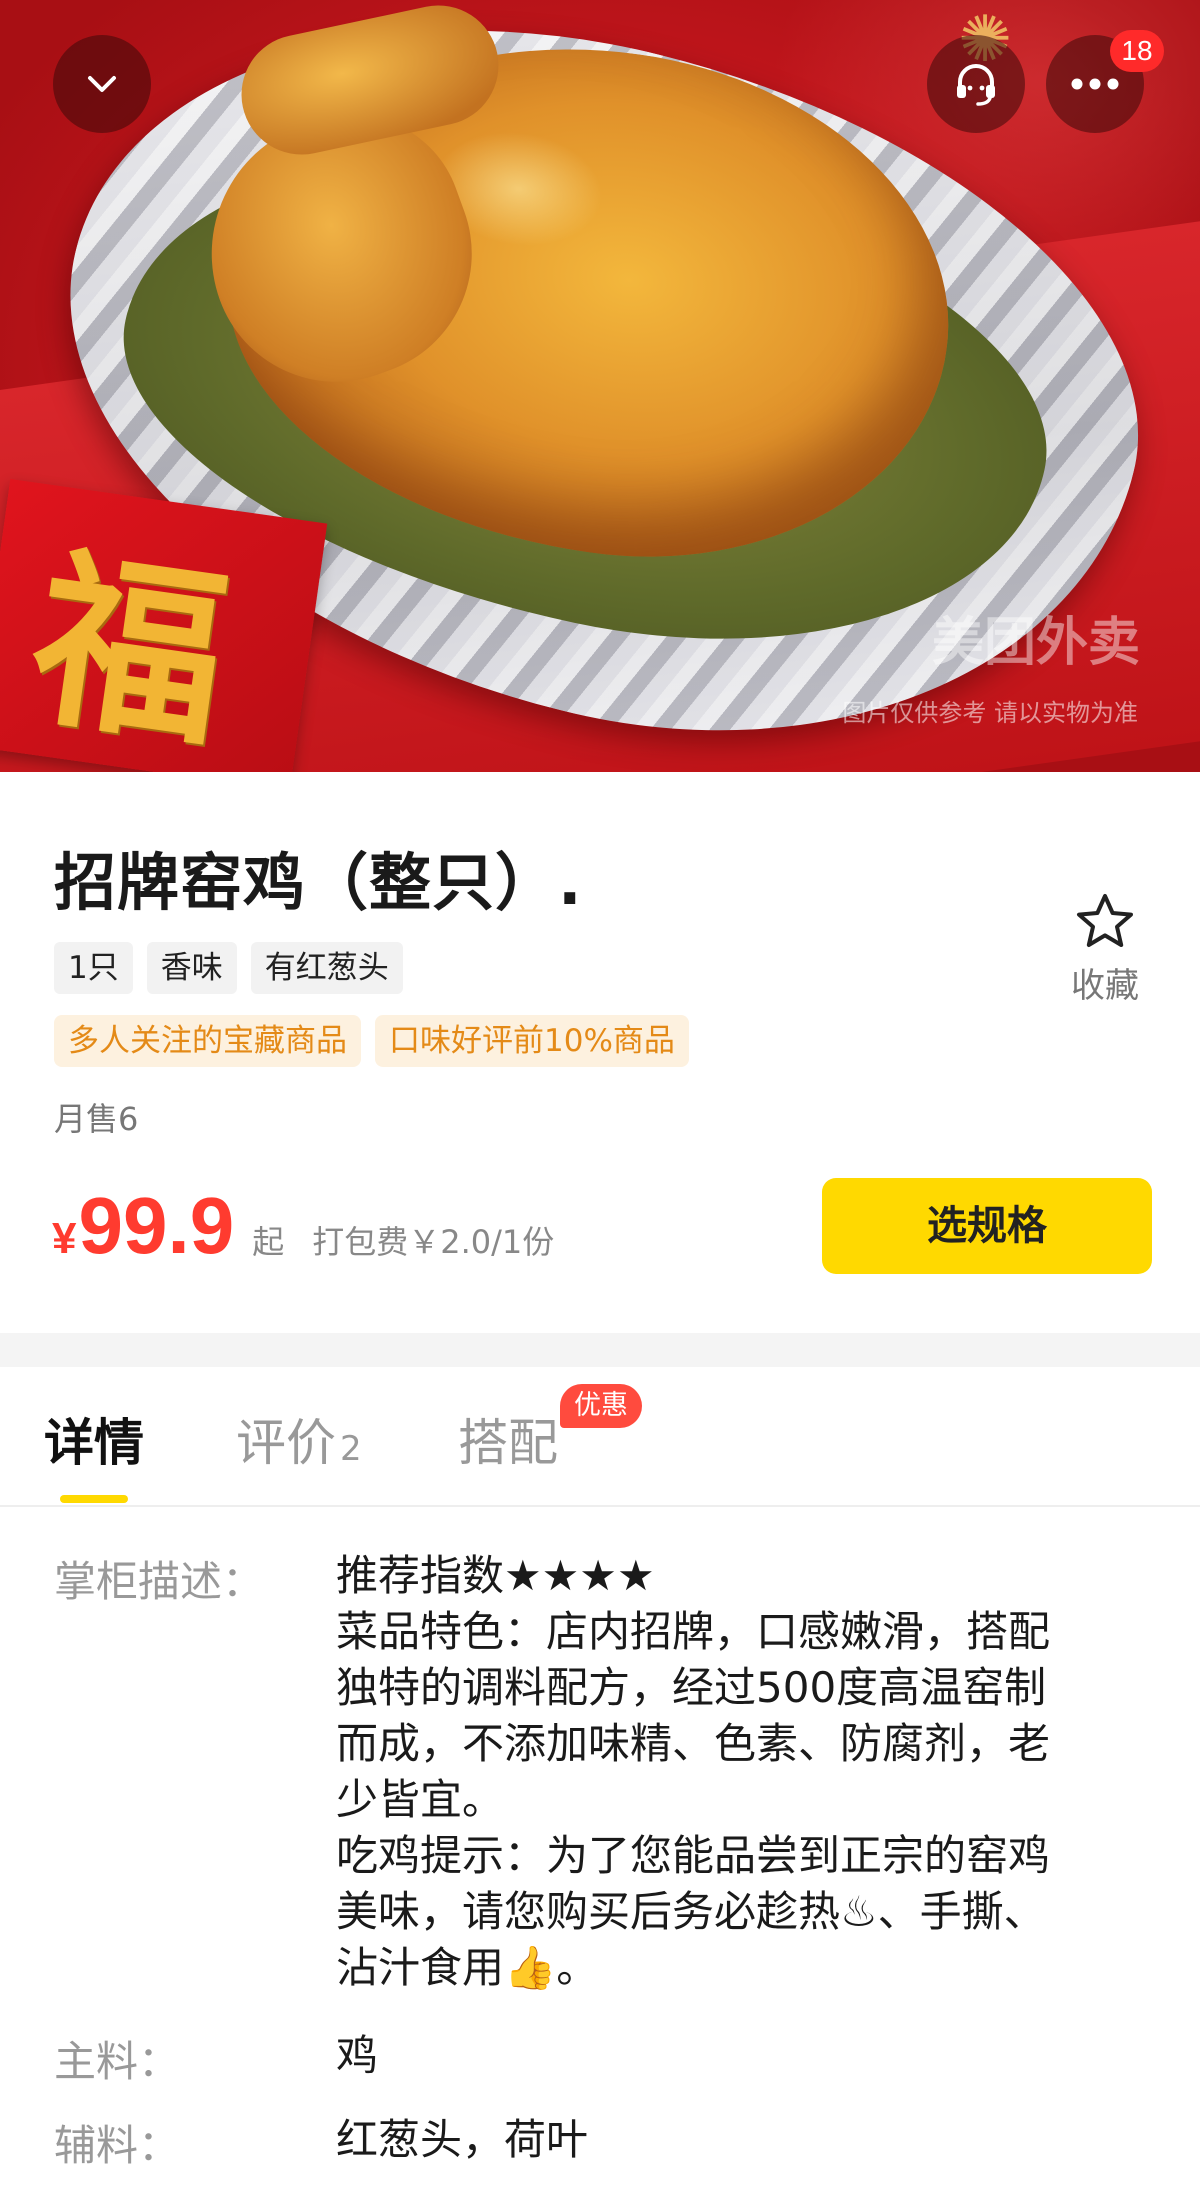 The image size is (1200, 2200). I want to click on message-count-badge: 18, so click(1137, 51).